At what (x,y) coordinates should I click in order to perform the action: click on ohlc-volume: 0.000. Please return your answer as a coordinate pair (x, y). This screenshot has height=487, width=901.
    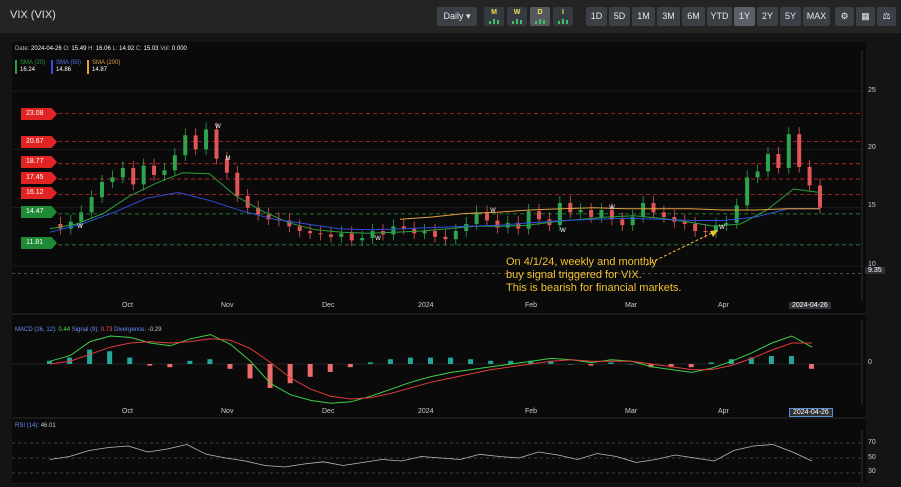
    Looking at the image, I should click on (179, 49).